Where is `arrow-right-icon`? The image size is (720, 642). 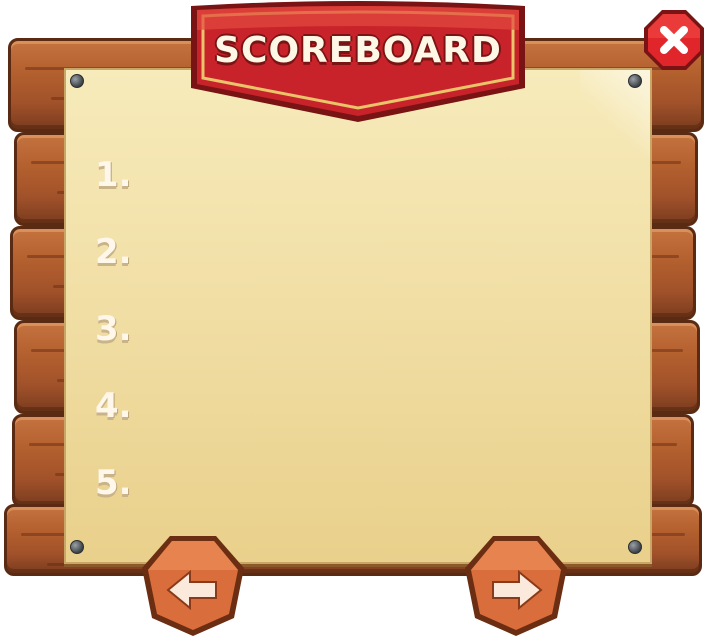 arrow-right-icon is located at coordinates (516, 586).